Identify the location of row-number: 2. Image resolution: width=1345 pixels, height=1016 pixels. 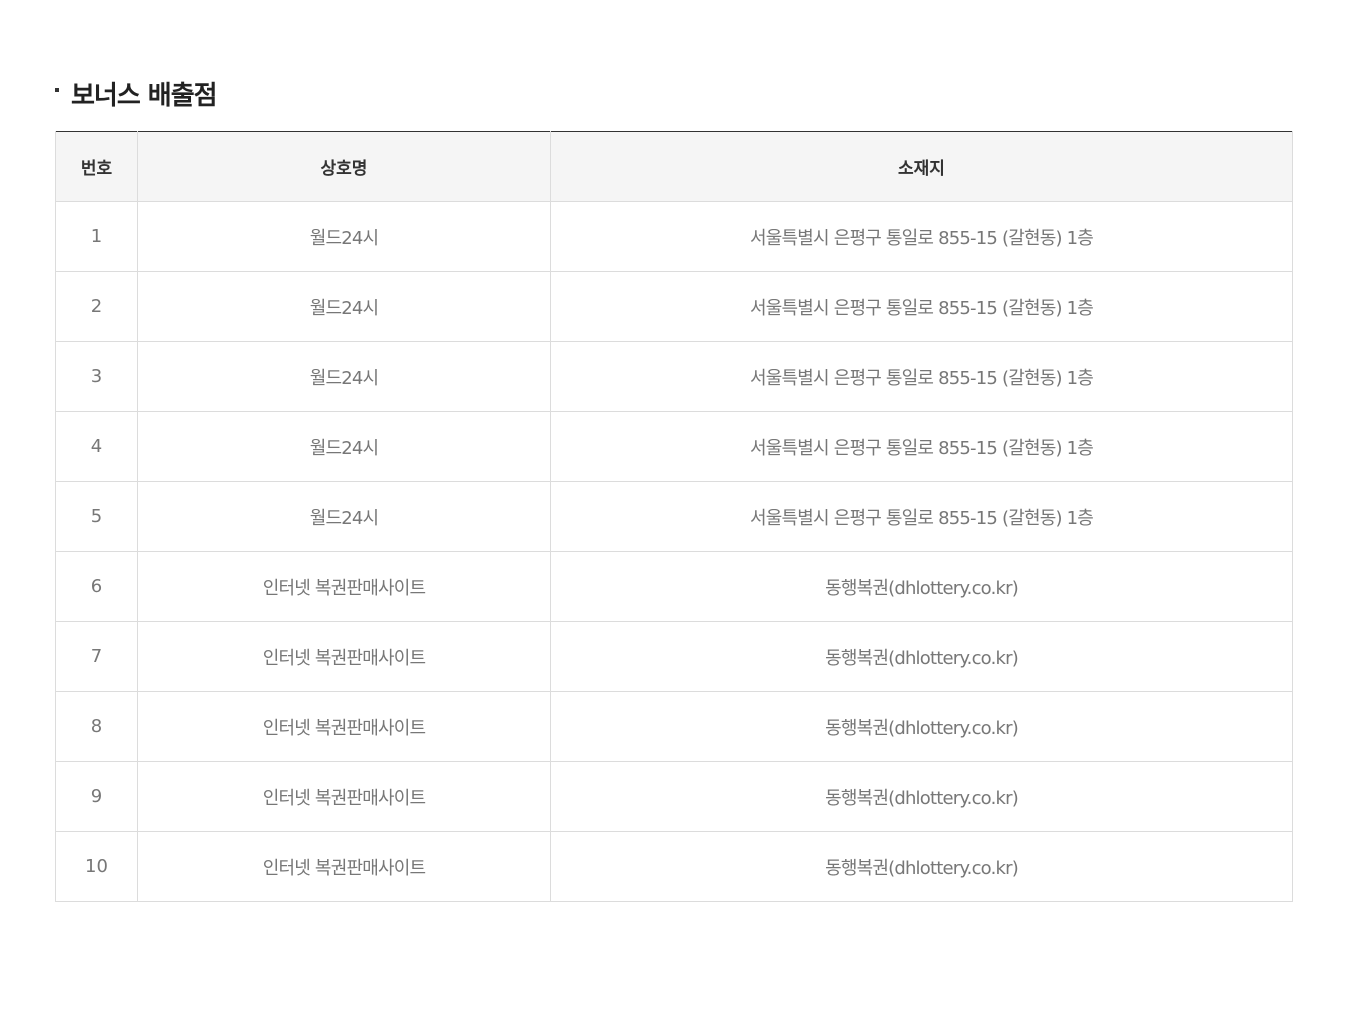
(96, 306).